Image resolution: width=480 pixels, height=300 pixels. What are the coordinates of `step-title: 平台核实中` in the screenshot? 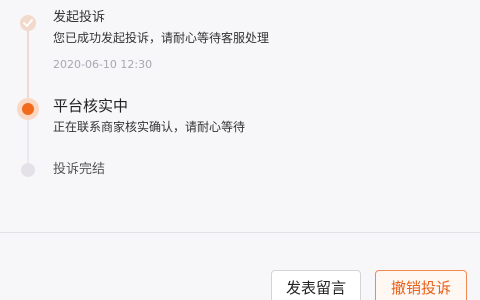 It's located at (91, 106).